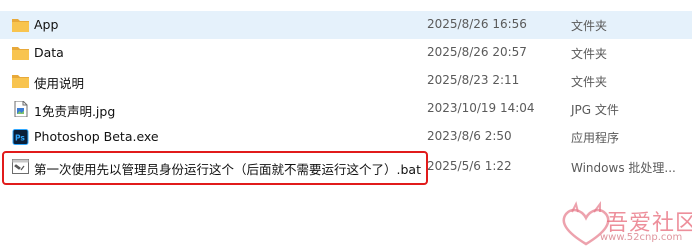  Describe the element at coordinates (215, 168) in the screenshot. I see `highlight-annotation-box` at that location.